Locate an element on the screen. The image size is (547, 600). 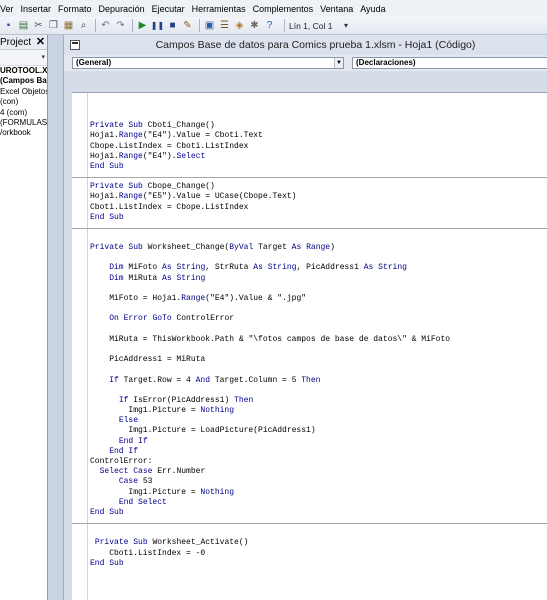
code-line: Private Sub Cbope_Change() is located at coordinates (318, 187).